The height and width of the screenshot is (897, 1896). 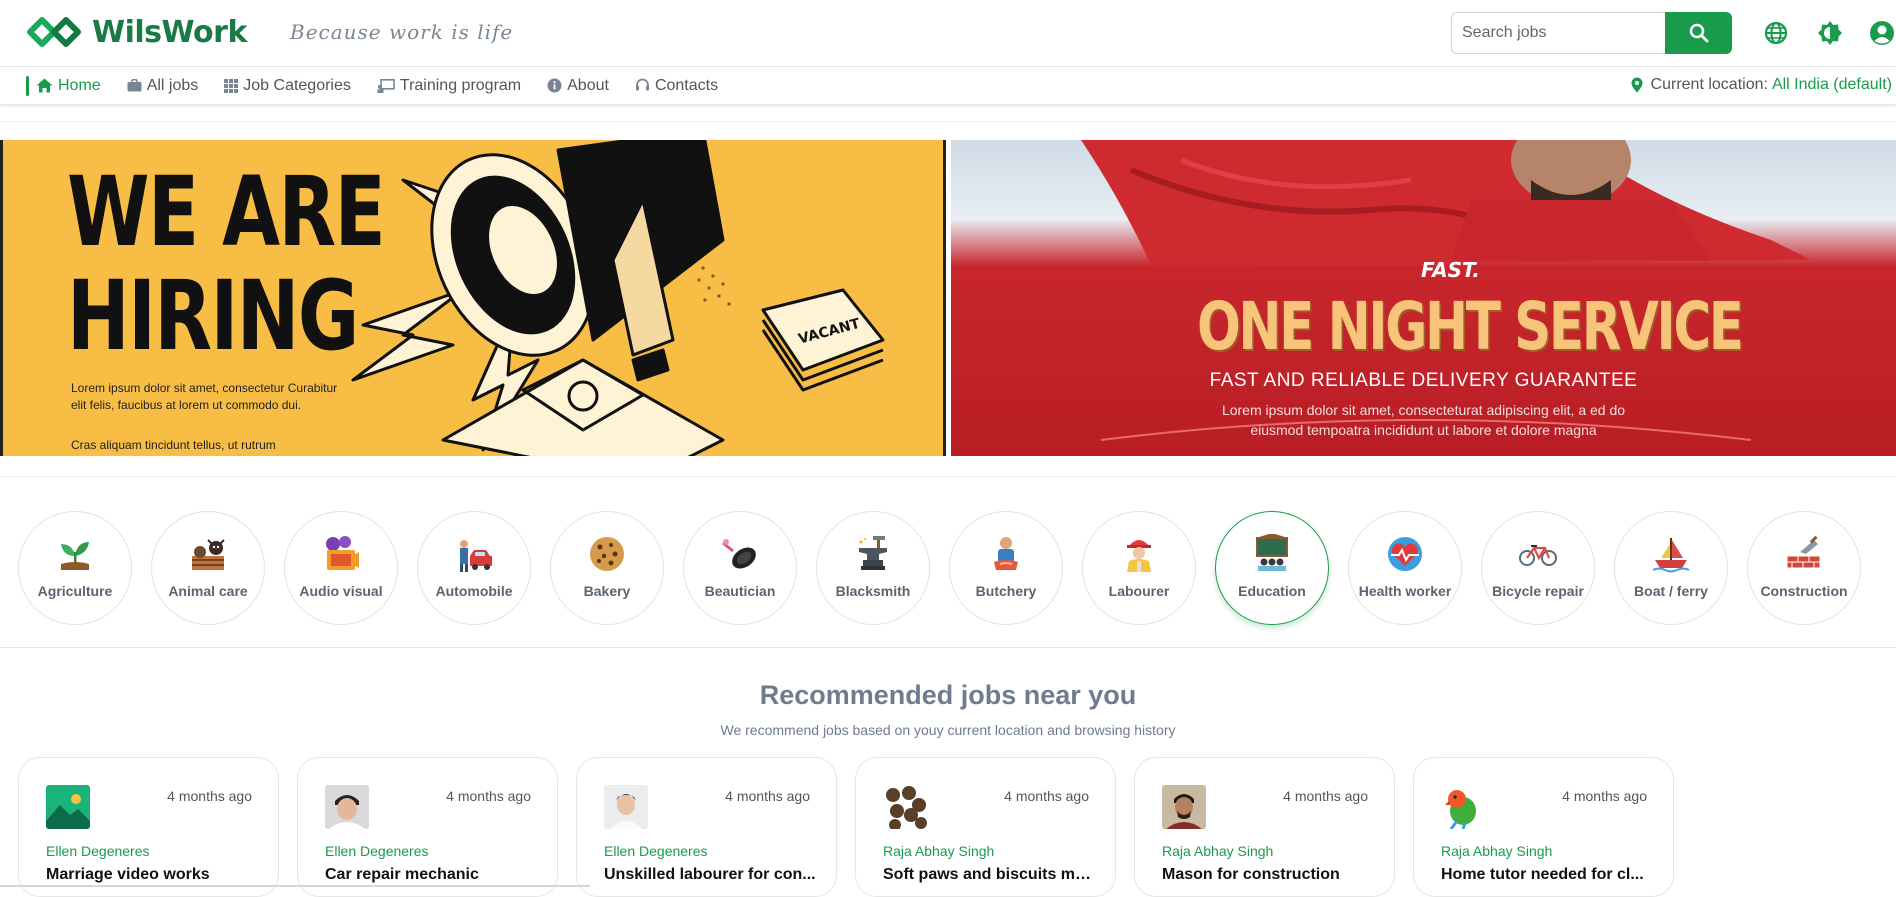 I want to click on nav-about: About, so click(x=578, y=86).